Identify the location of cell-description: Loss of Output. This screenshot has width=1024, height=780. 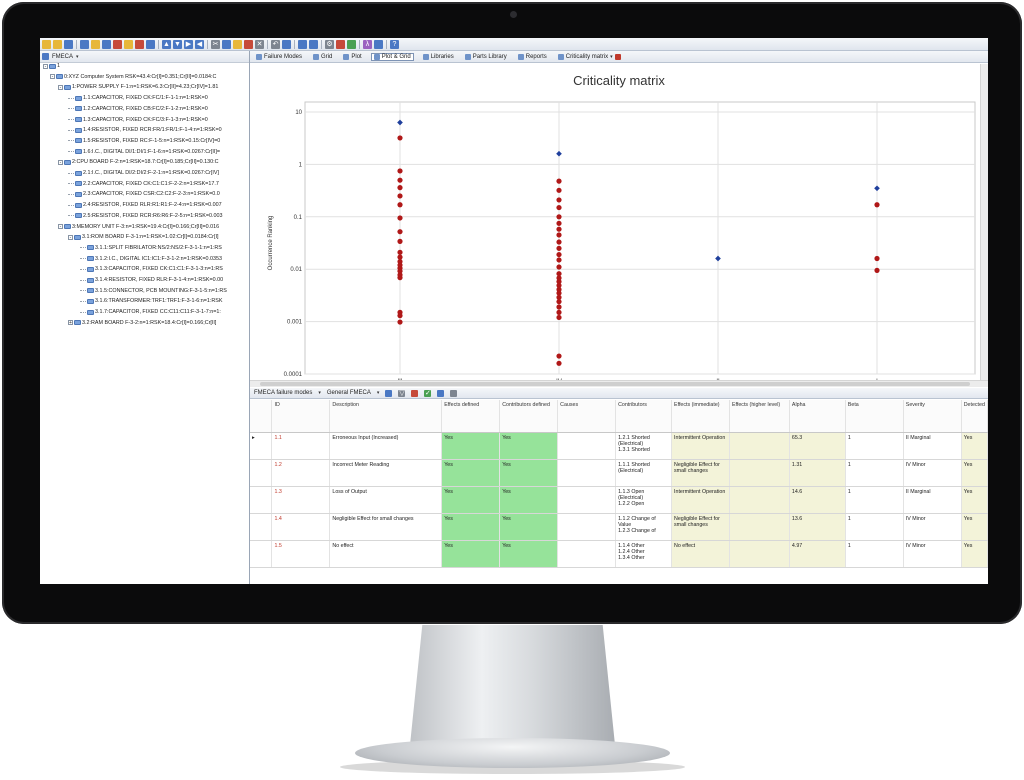
(386, 500).